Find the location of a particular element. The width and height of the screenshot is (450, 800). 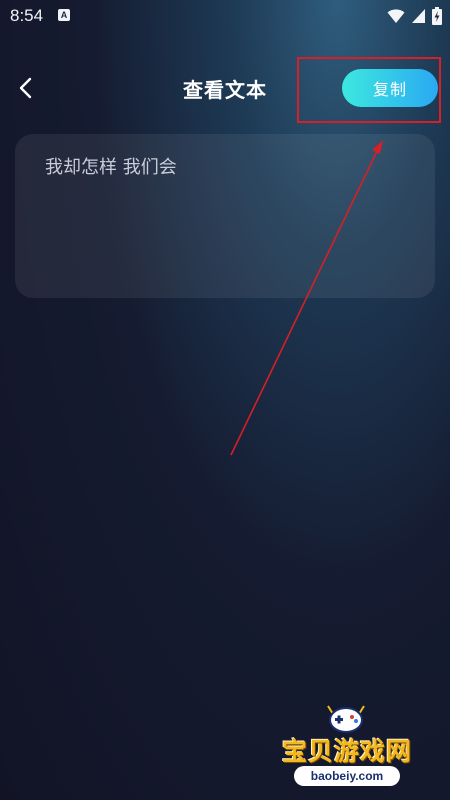

watermark-logo: 宝贝游戏网 baobeiy.com is located at coordinates (347, 748).